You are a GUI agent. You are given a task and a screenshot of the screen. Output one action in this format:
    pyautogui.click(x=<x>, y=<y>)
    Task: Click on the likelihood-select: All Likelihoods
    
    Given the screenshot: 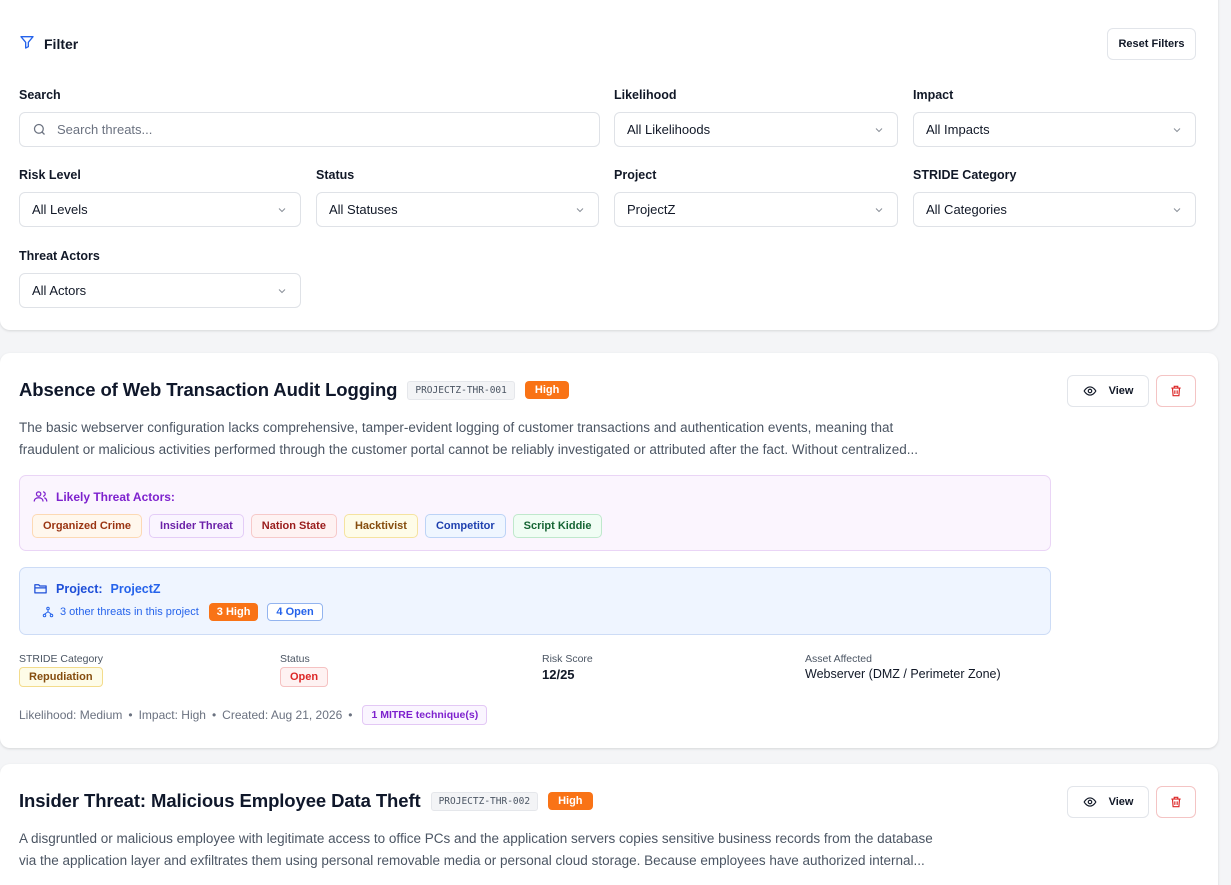 What is the action you would take?
    pyautogui.click(x=756, y=129)
    